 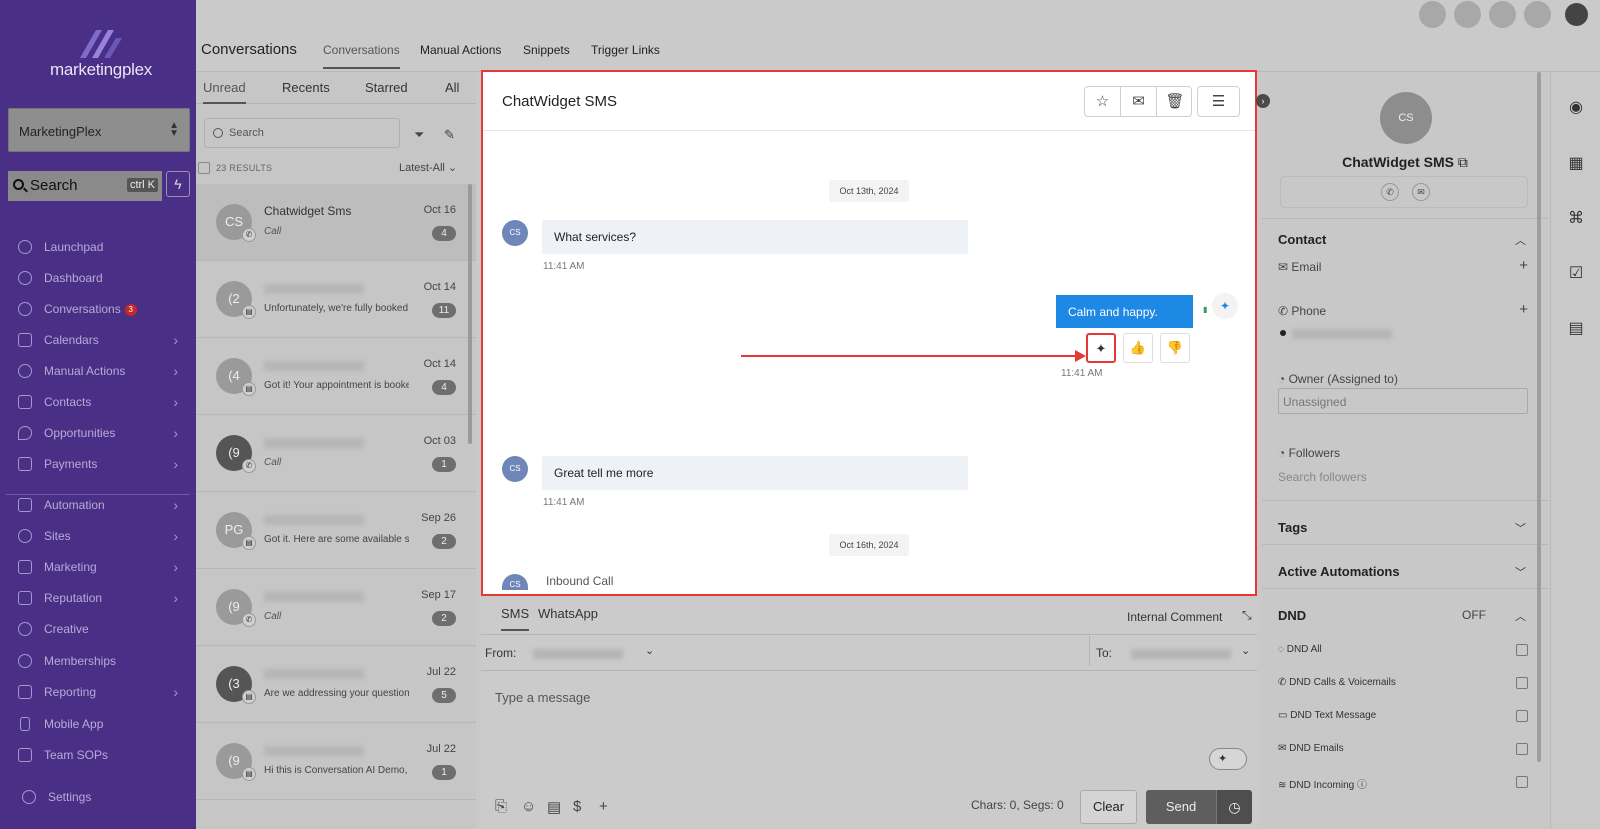 What do you see at coordinates (98, 724) in the screenshot?
I see `sidebar-item-mobile-app: Mobile App` at bounding box center [98, 724].